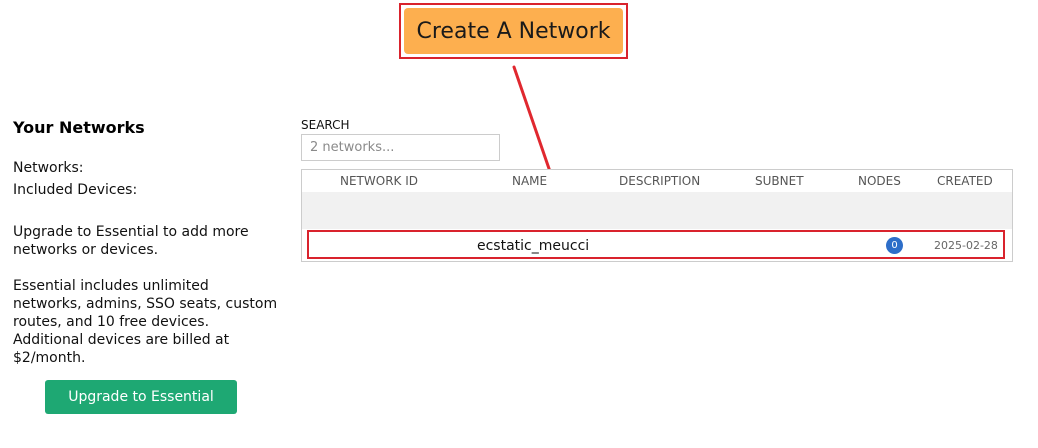 The height and width of the screenshot is (448, 1038). I want to click on column-description: DESCRIPTION, so click(659, 181).